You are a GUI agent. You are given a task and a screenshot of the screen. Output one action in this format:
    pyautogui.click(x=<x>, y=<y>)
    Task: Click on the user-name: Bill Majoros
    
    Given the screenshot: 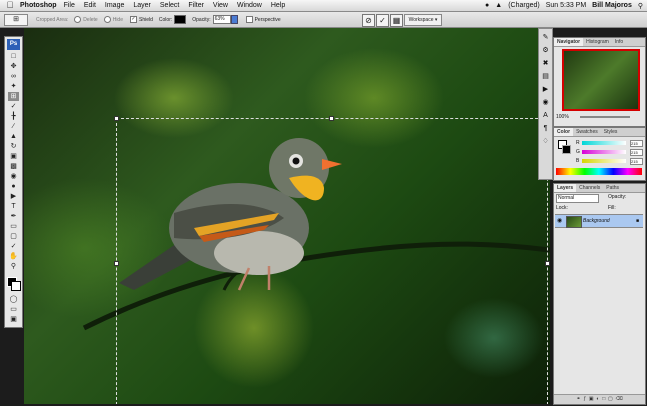 What is the action you would take?
    pyautogui.click(x=612, y=5)
    